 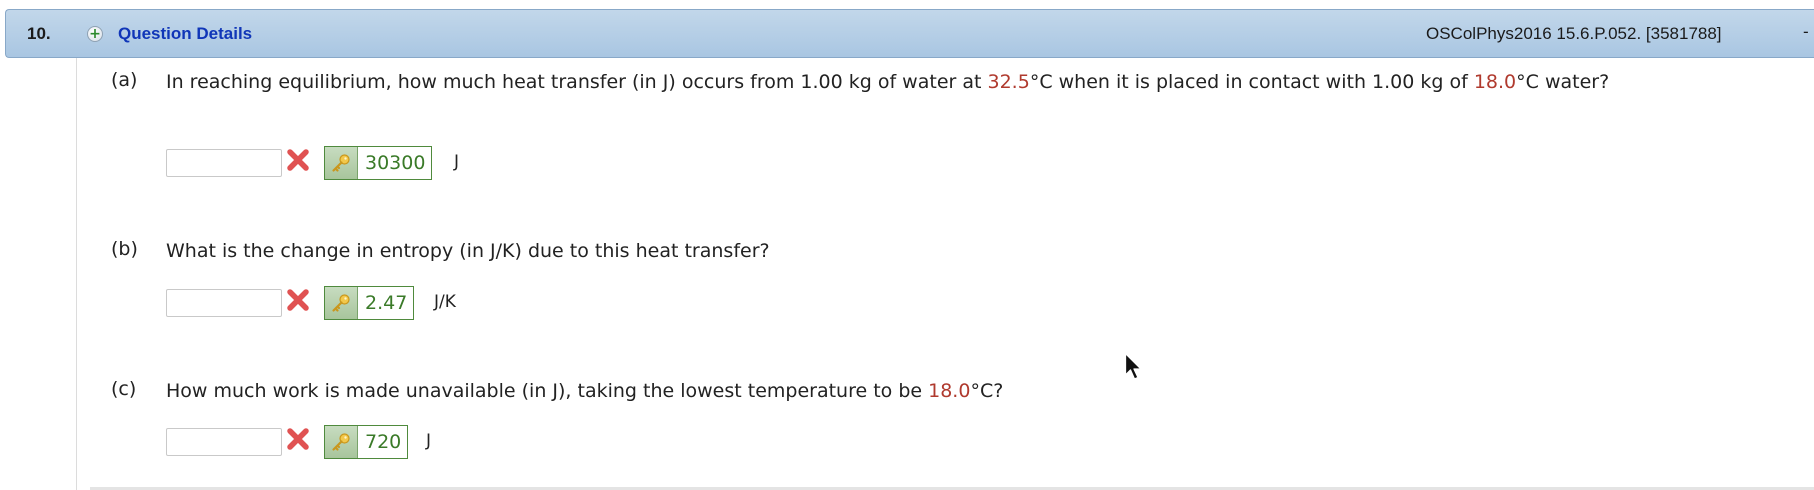 What do you see at coordinates (1133, 366) in the screenshot?
I see `mouse-cursor-icon` at bounding box center [1133, 366].